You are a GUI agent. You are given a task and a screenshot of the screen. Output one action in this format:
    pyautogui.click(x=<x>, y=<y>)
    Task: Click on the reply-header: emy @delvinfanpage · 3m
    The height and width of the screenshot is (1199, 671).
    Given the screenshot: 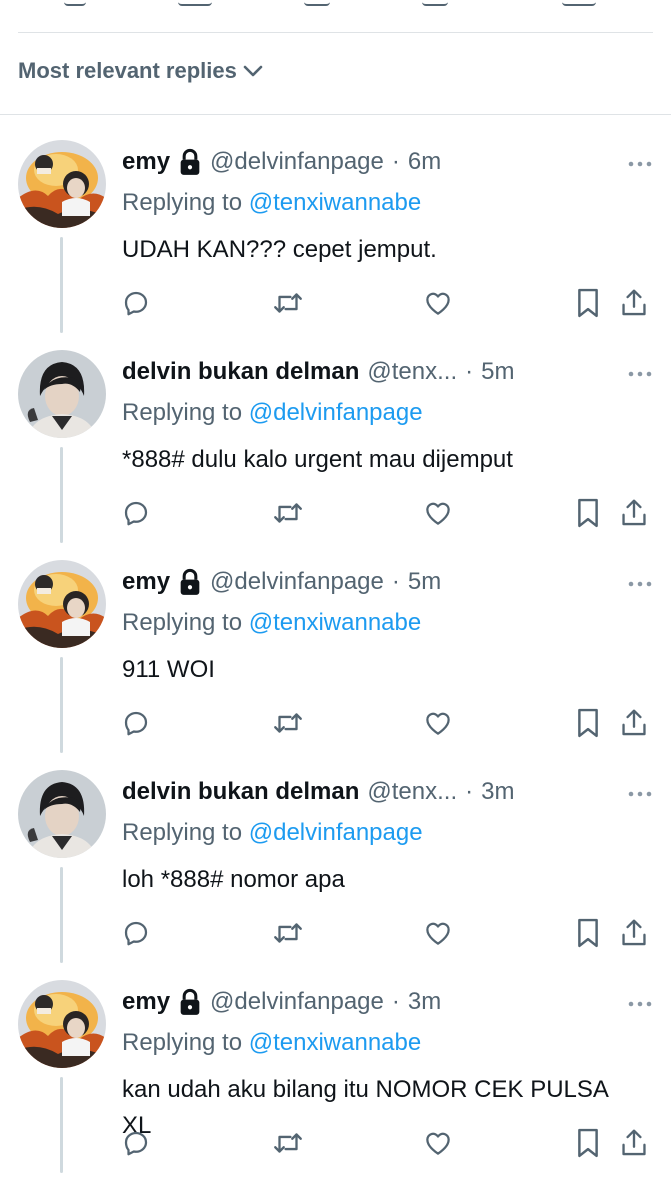 What is the action you would take?
    pyautogui.click(x=371, y=1002)
    